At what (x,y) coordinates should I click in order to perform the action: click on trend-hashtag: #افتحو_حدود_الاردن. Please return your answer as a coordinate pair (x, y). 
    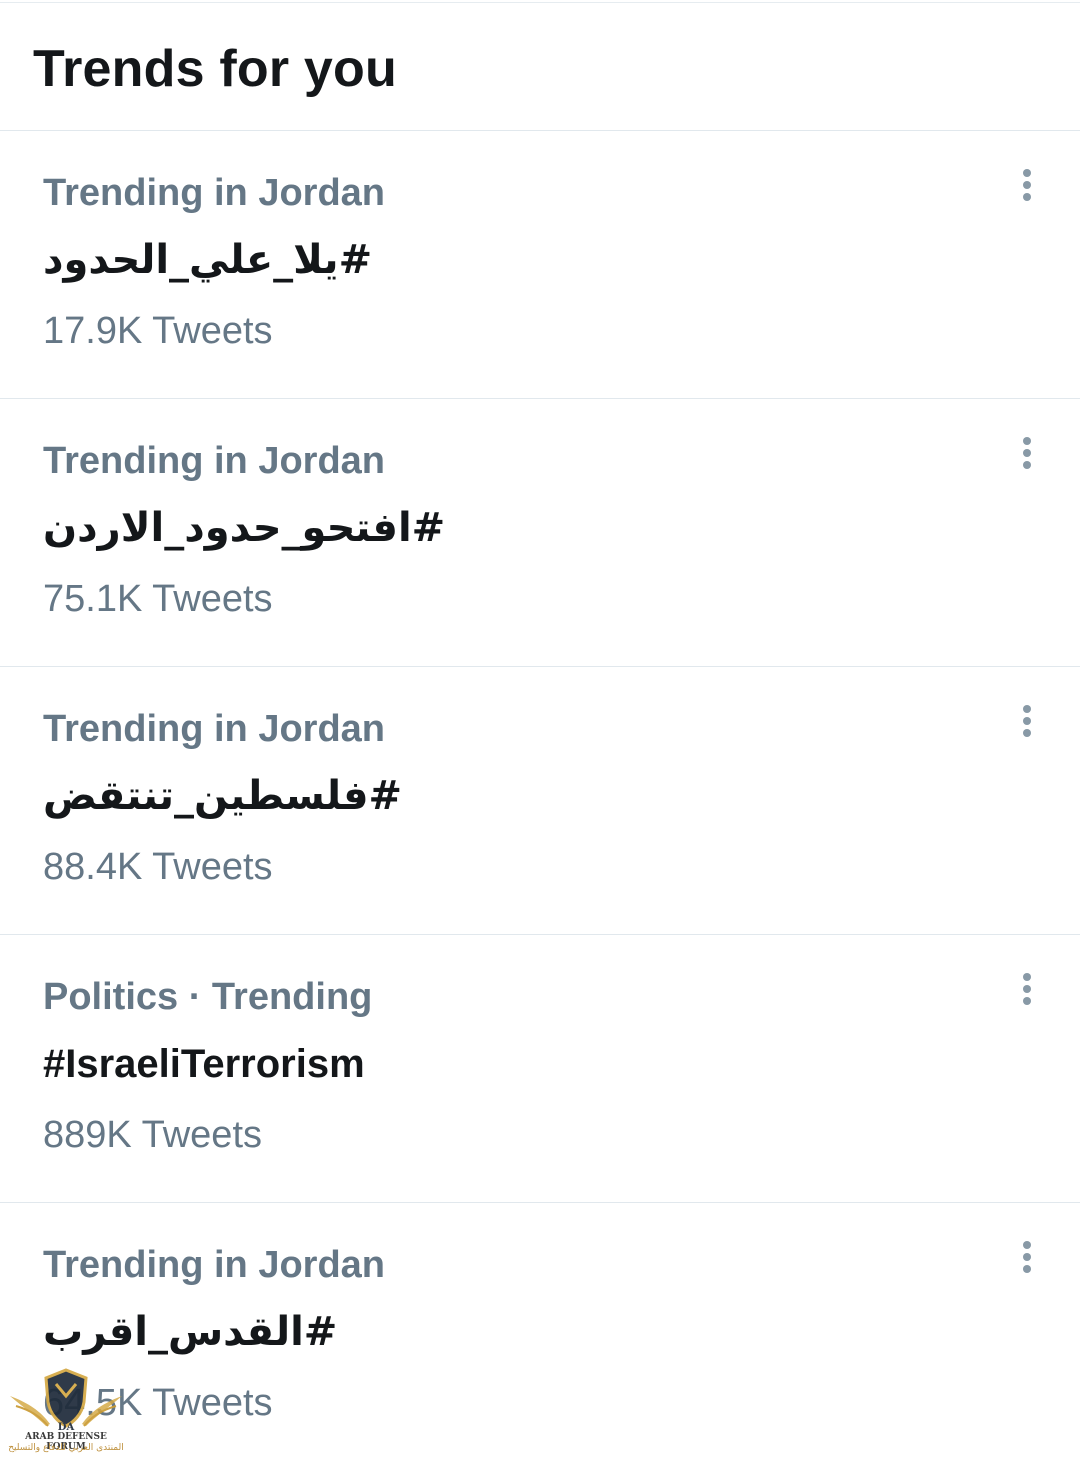
    Looking at the image, I should click on (244, 528).